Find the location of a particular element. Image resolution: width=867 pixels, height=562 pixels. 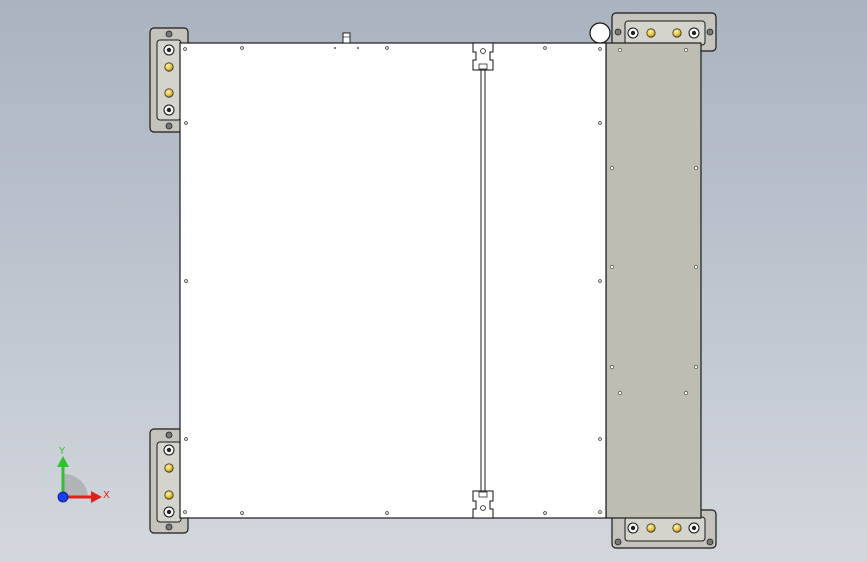

y-axis-label: Y is located at coordinates (62, 451).